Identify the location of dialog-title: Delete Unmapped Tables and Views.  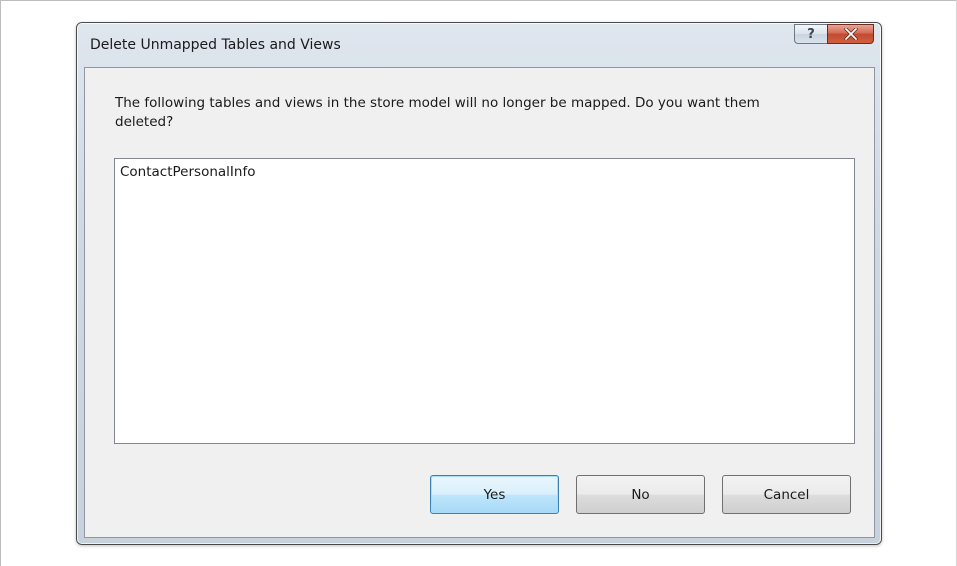
(215, 45).